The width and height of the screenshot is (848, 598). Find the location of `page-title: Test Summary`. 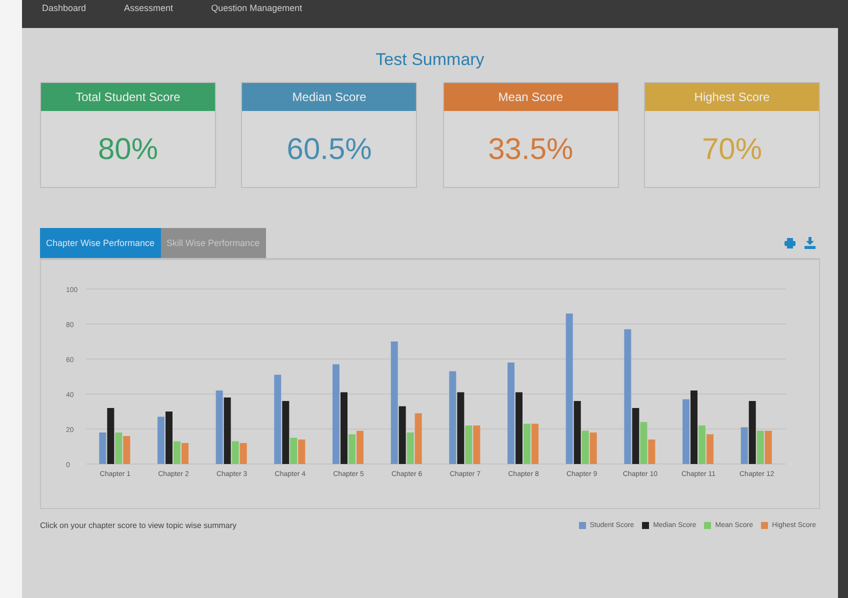

page-title: Test Summary is located at coordinates (430, 60).